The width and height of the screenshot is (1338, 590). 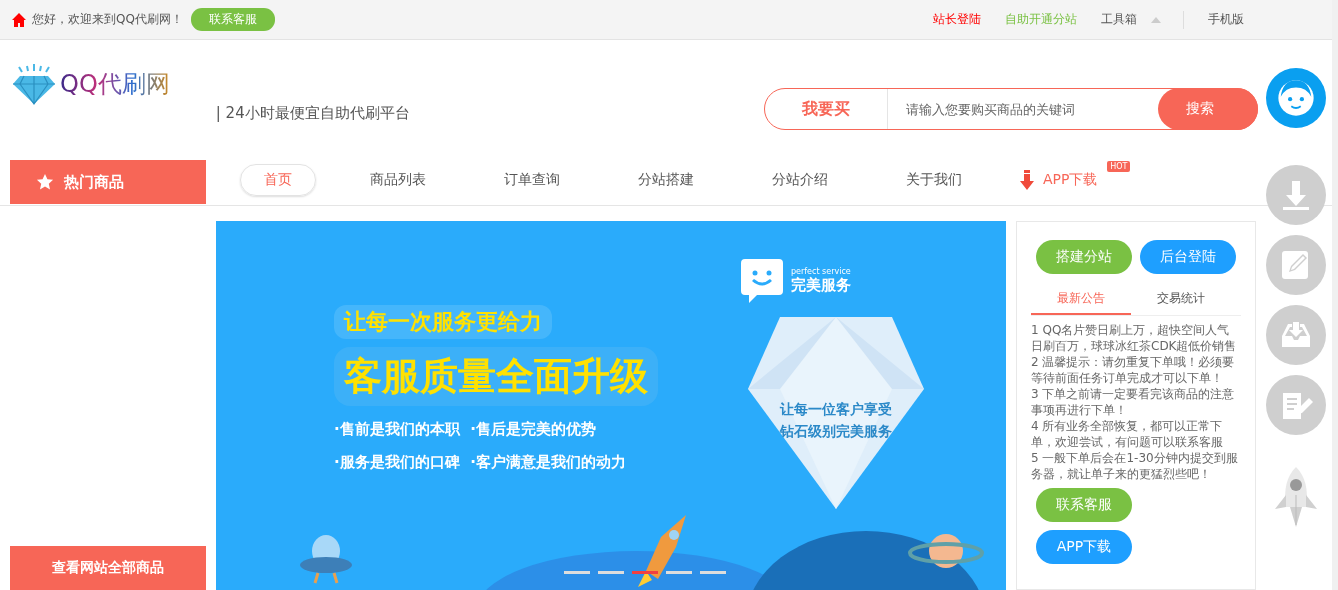 I want to click on edit-float-button, so click(x=1296, y=265).